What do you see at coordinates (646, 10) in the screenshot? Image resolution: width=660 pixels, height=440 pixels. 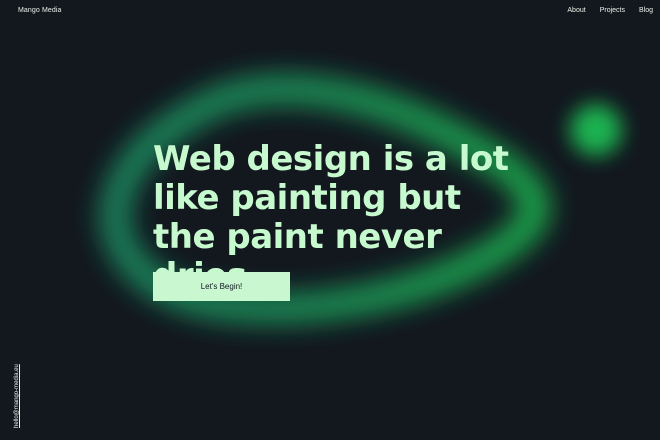 I see `nav-link-blog: Blog` at bounding box center [646, 10].